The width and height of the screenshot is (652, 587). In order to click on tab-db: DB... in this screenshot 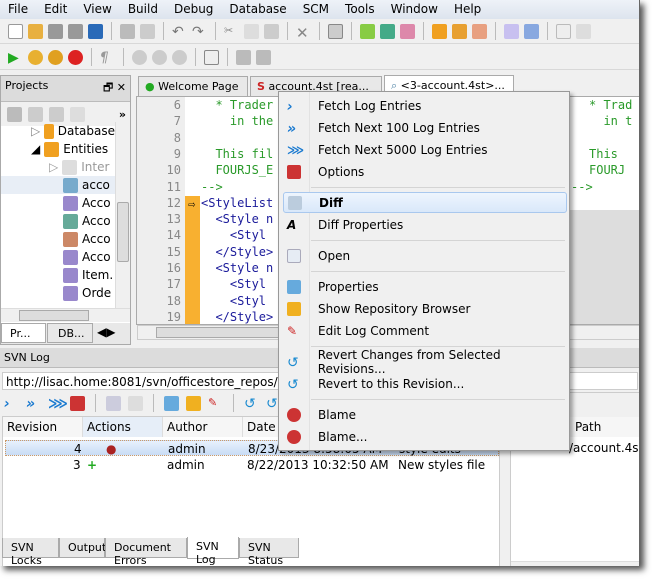, I will do `click(70, 333)`.